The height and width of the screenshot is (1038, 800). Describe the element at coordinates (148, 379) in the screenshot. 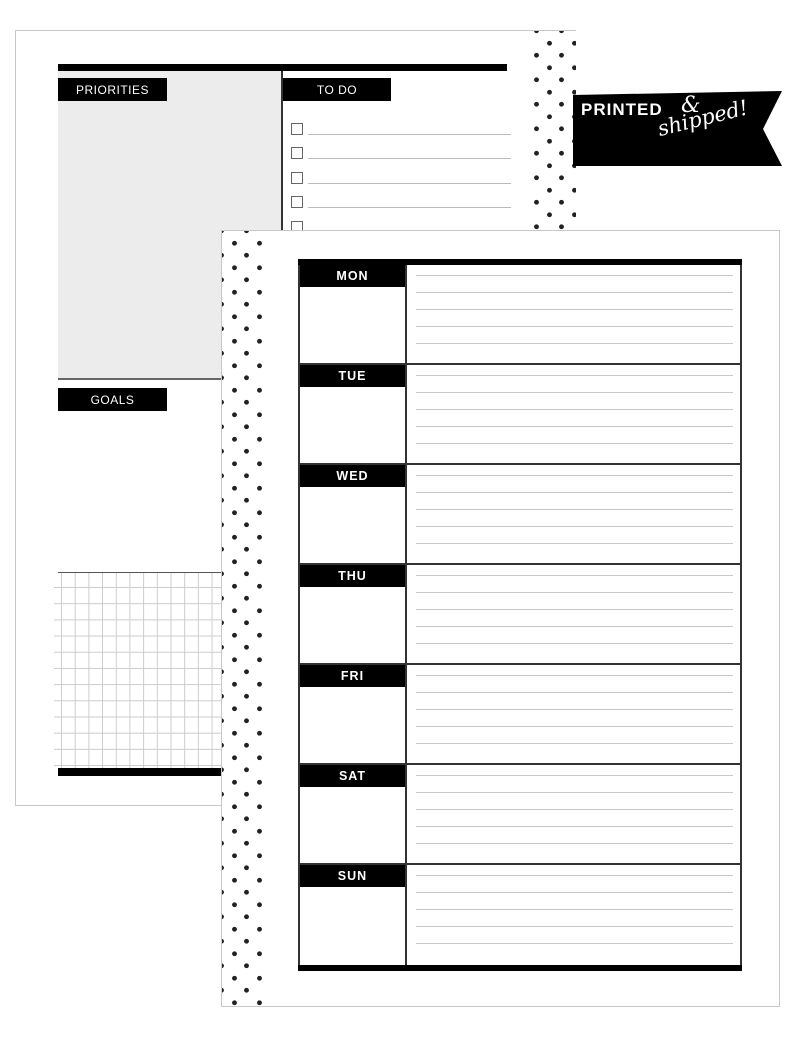

I see `section-separator` at that location.